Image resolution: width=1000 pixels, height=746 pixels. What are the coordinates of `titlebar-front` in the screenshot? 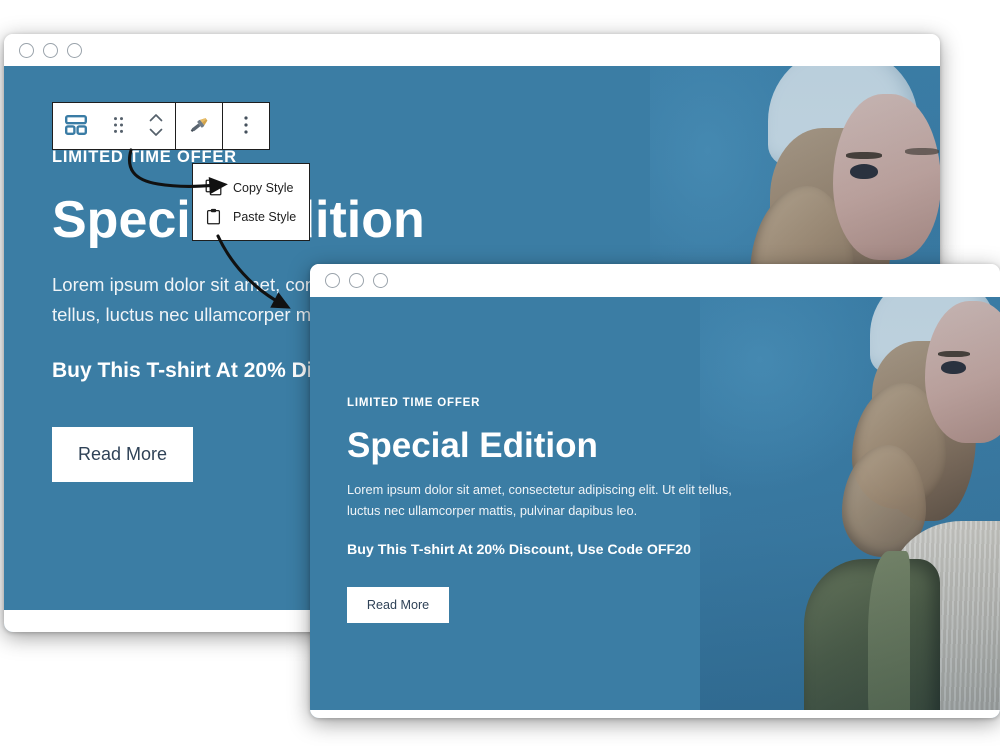 It's located at (655, 280).